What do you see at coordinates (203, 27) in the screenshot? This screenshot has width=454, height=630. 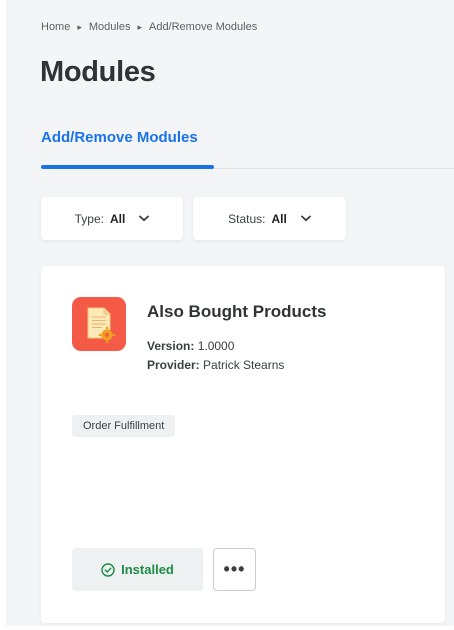 I see `breadcrumb-current: Add/Remove Modules` at bounding box center [203, 27].